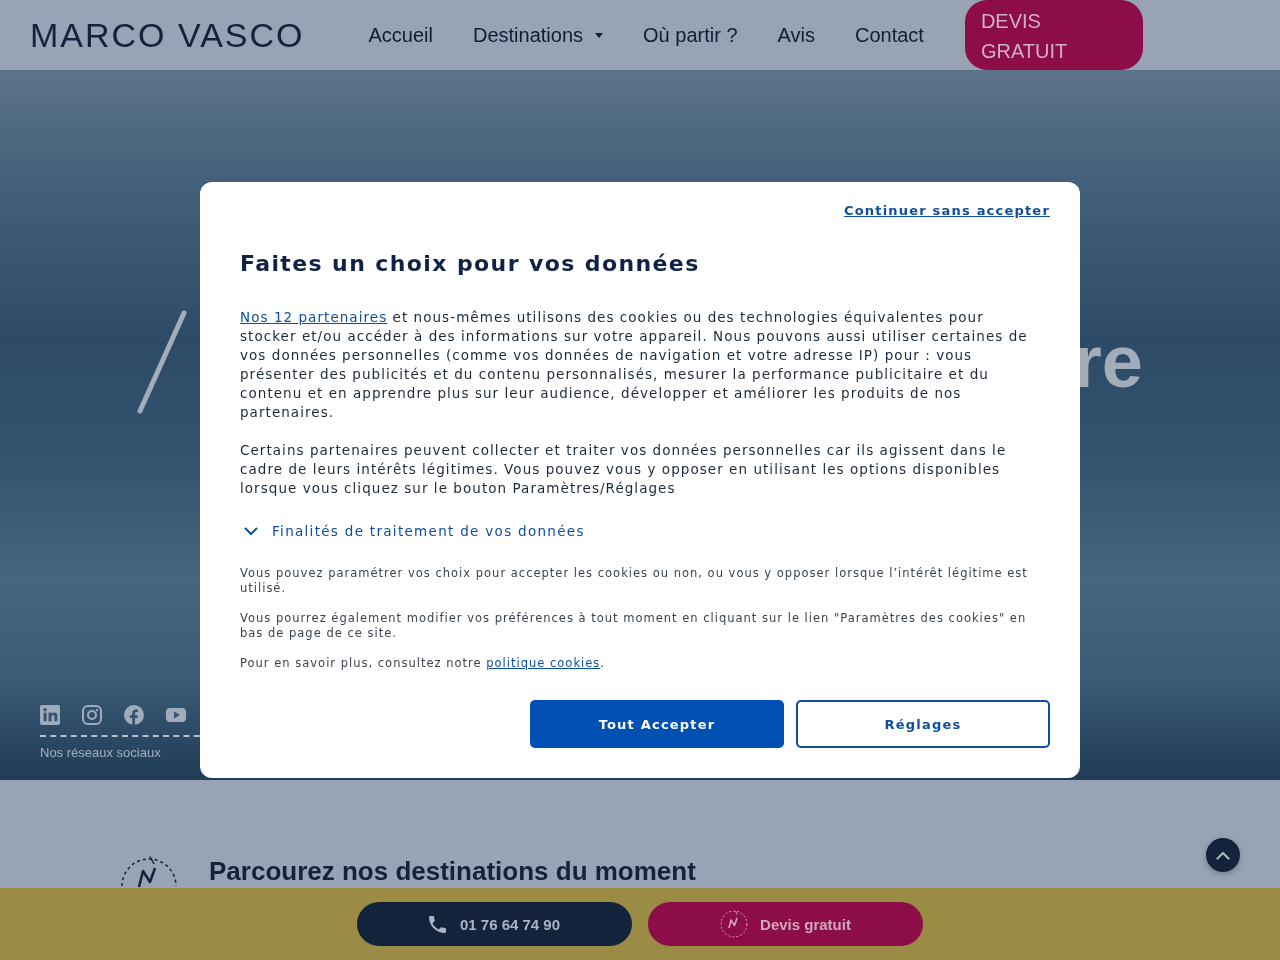 Image resolution: width=1280 pixels, height=960 pixels. I want to click on purposes-toggle: Finalités de traitement de vos données, so click(412, 531).